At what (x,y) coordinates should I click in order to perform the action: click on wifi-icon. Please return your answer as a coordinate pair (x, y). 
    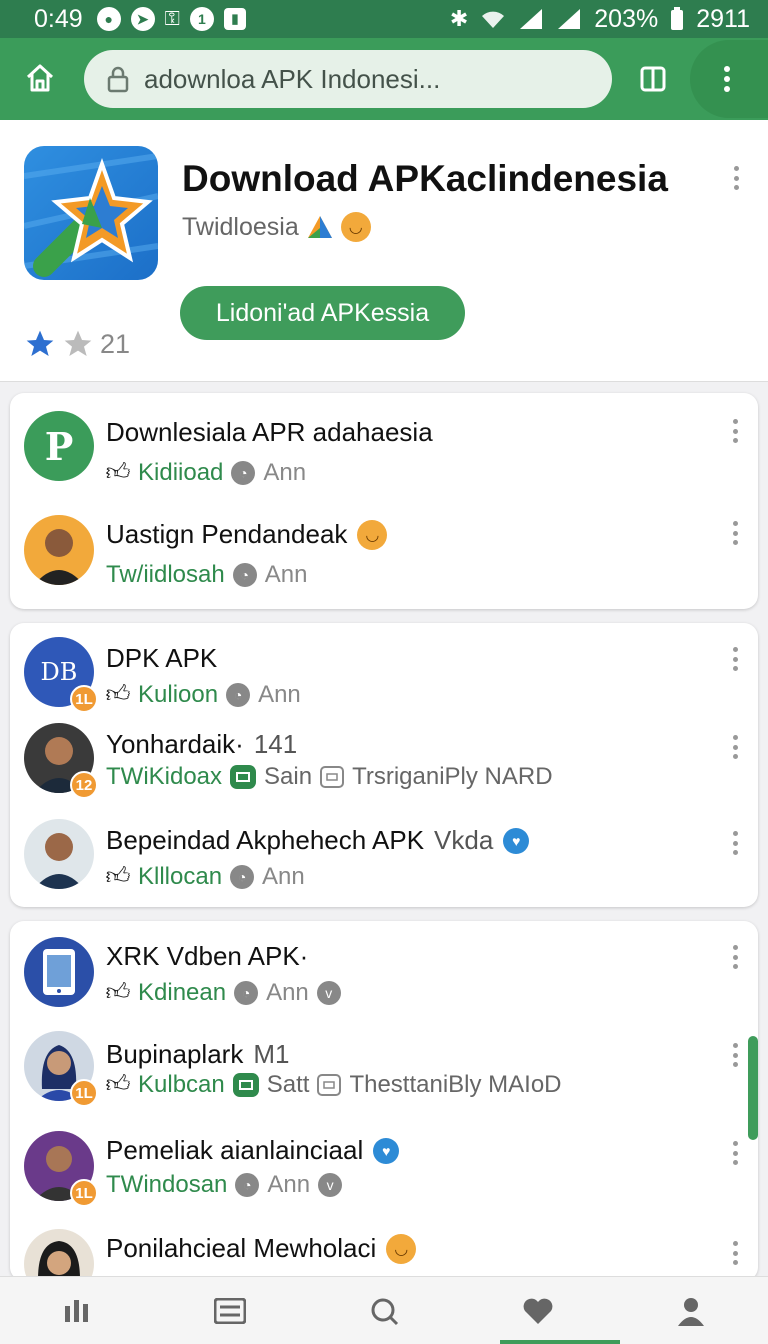
    Looking at the image, I should click on (493, 19).